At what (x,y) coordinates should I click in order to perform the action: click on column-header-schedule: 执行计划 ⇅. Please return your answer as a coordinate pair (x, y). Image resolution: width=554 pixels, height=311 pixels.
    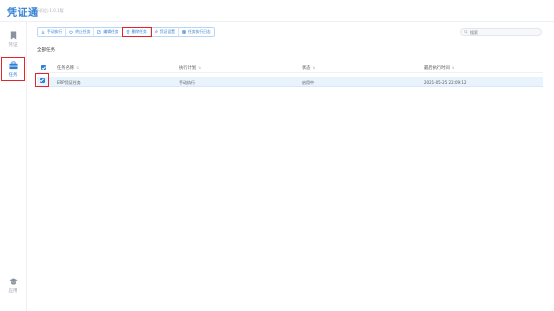
    Looking at the image, I should click on (190, 68).